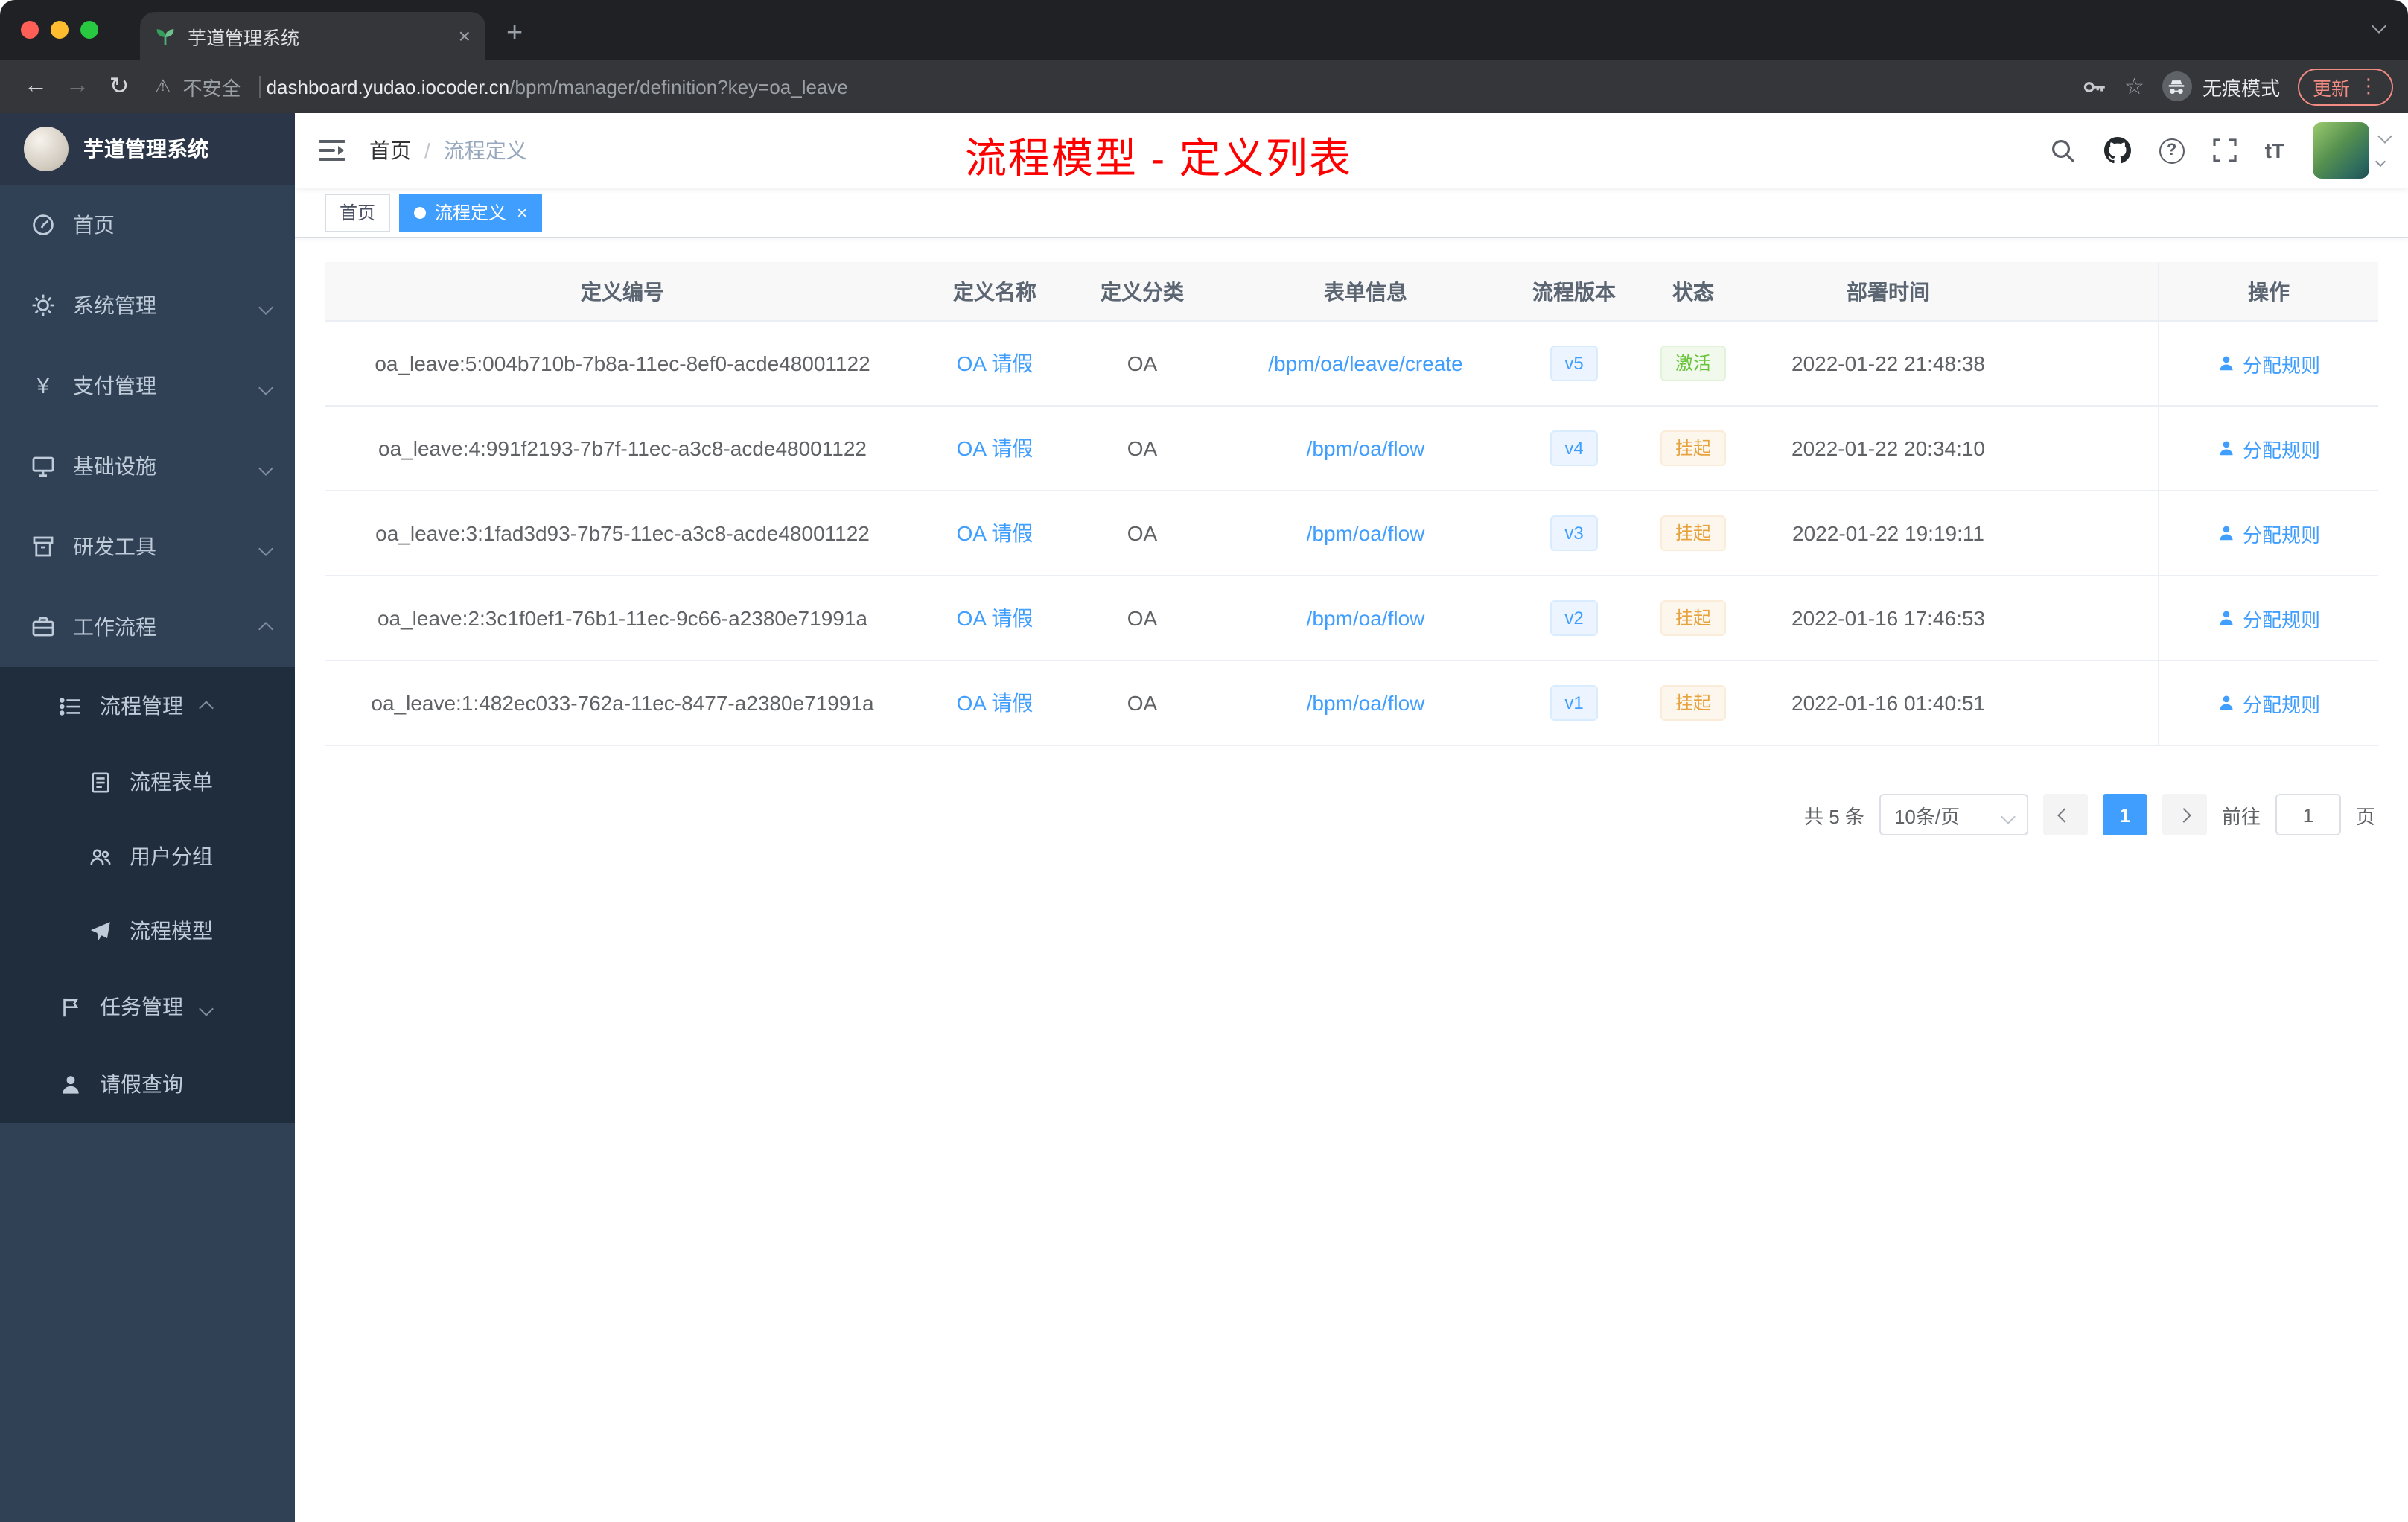 This screenshot has height=1522, width=2408. What do you see at coordinates (471, 212) in the screenshot?
I see `tag-process-definition: 流程定义 ×` at bounding box center [471, 212].